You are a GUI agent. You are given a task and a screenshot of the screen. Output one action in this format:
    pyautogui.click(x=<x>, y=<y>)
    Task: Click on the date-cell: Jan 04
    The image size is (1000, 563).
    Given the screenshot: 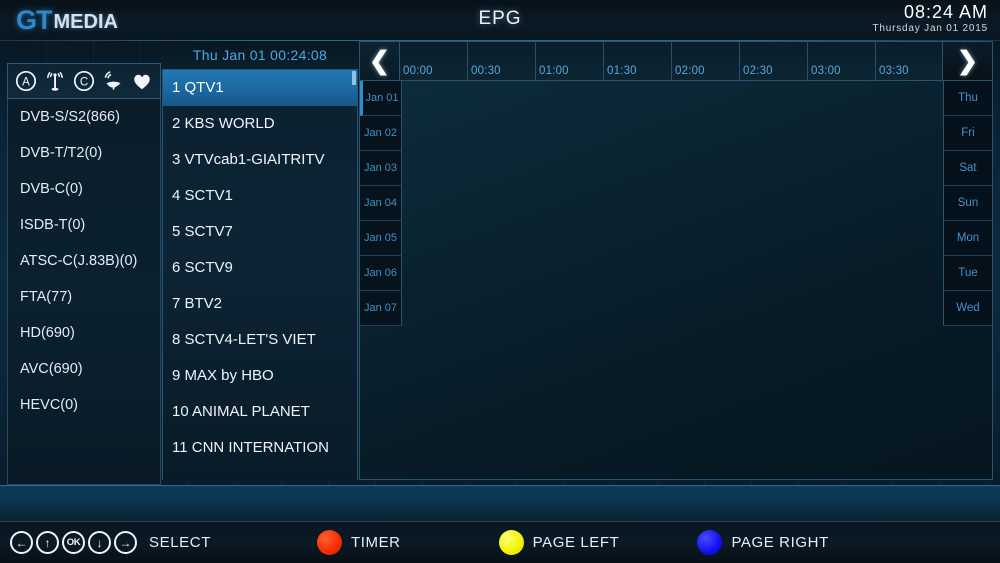 What is the action you would take?
    pyautogui.click(x=381, y=203)
    